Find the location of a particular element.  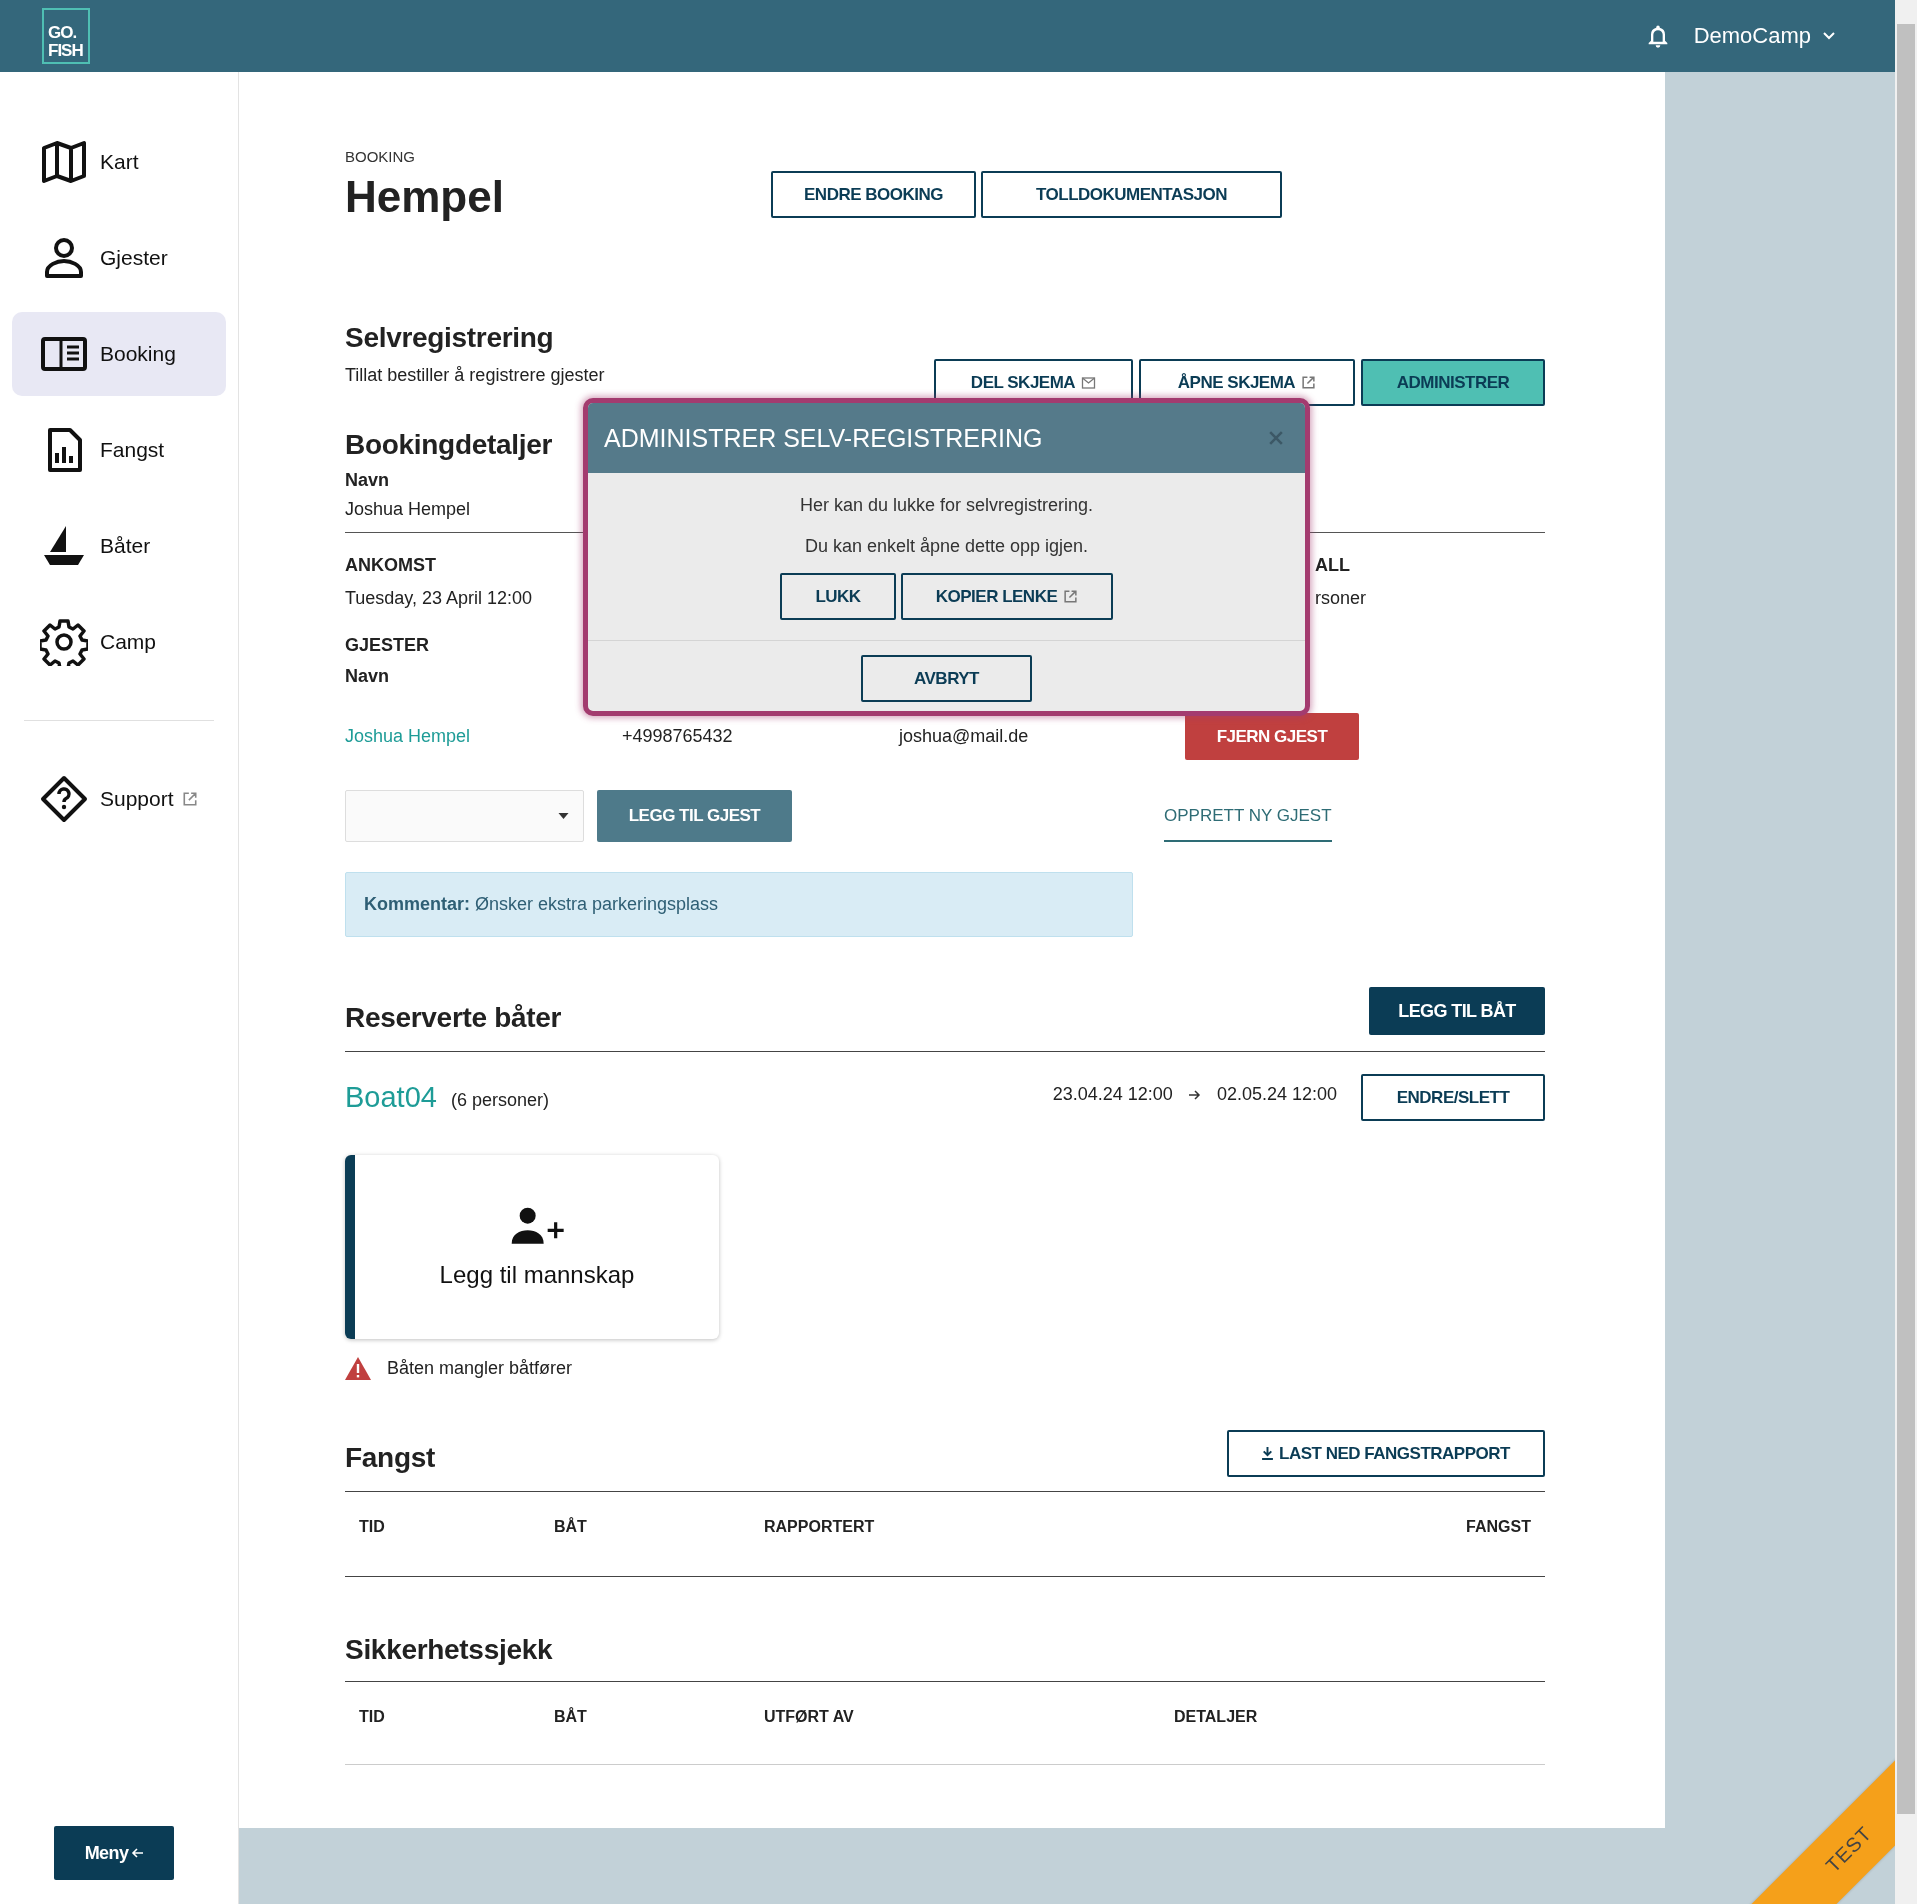

field-value: Joshua Hempel is located at coordinates (408, 509).